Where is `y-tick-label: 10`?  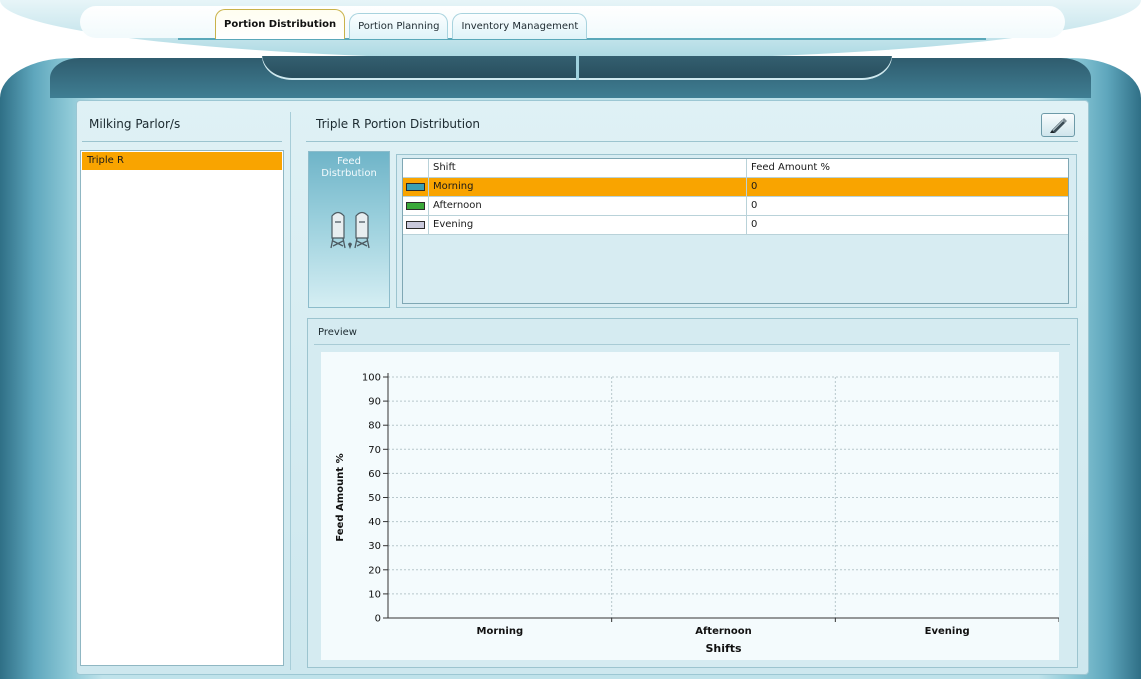 y-tick-label: 10 is located at coordinates (374, 594).